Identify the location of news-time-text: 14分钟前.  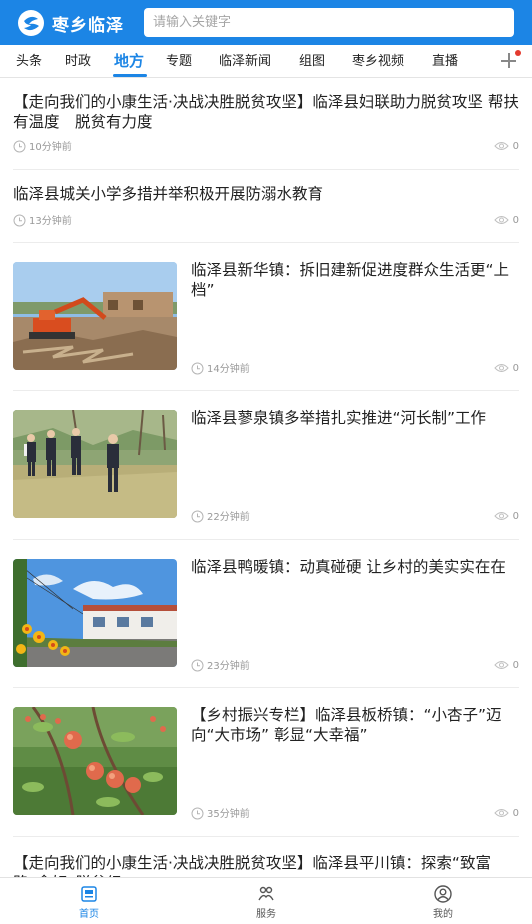
(228, 369).